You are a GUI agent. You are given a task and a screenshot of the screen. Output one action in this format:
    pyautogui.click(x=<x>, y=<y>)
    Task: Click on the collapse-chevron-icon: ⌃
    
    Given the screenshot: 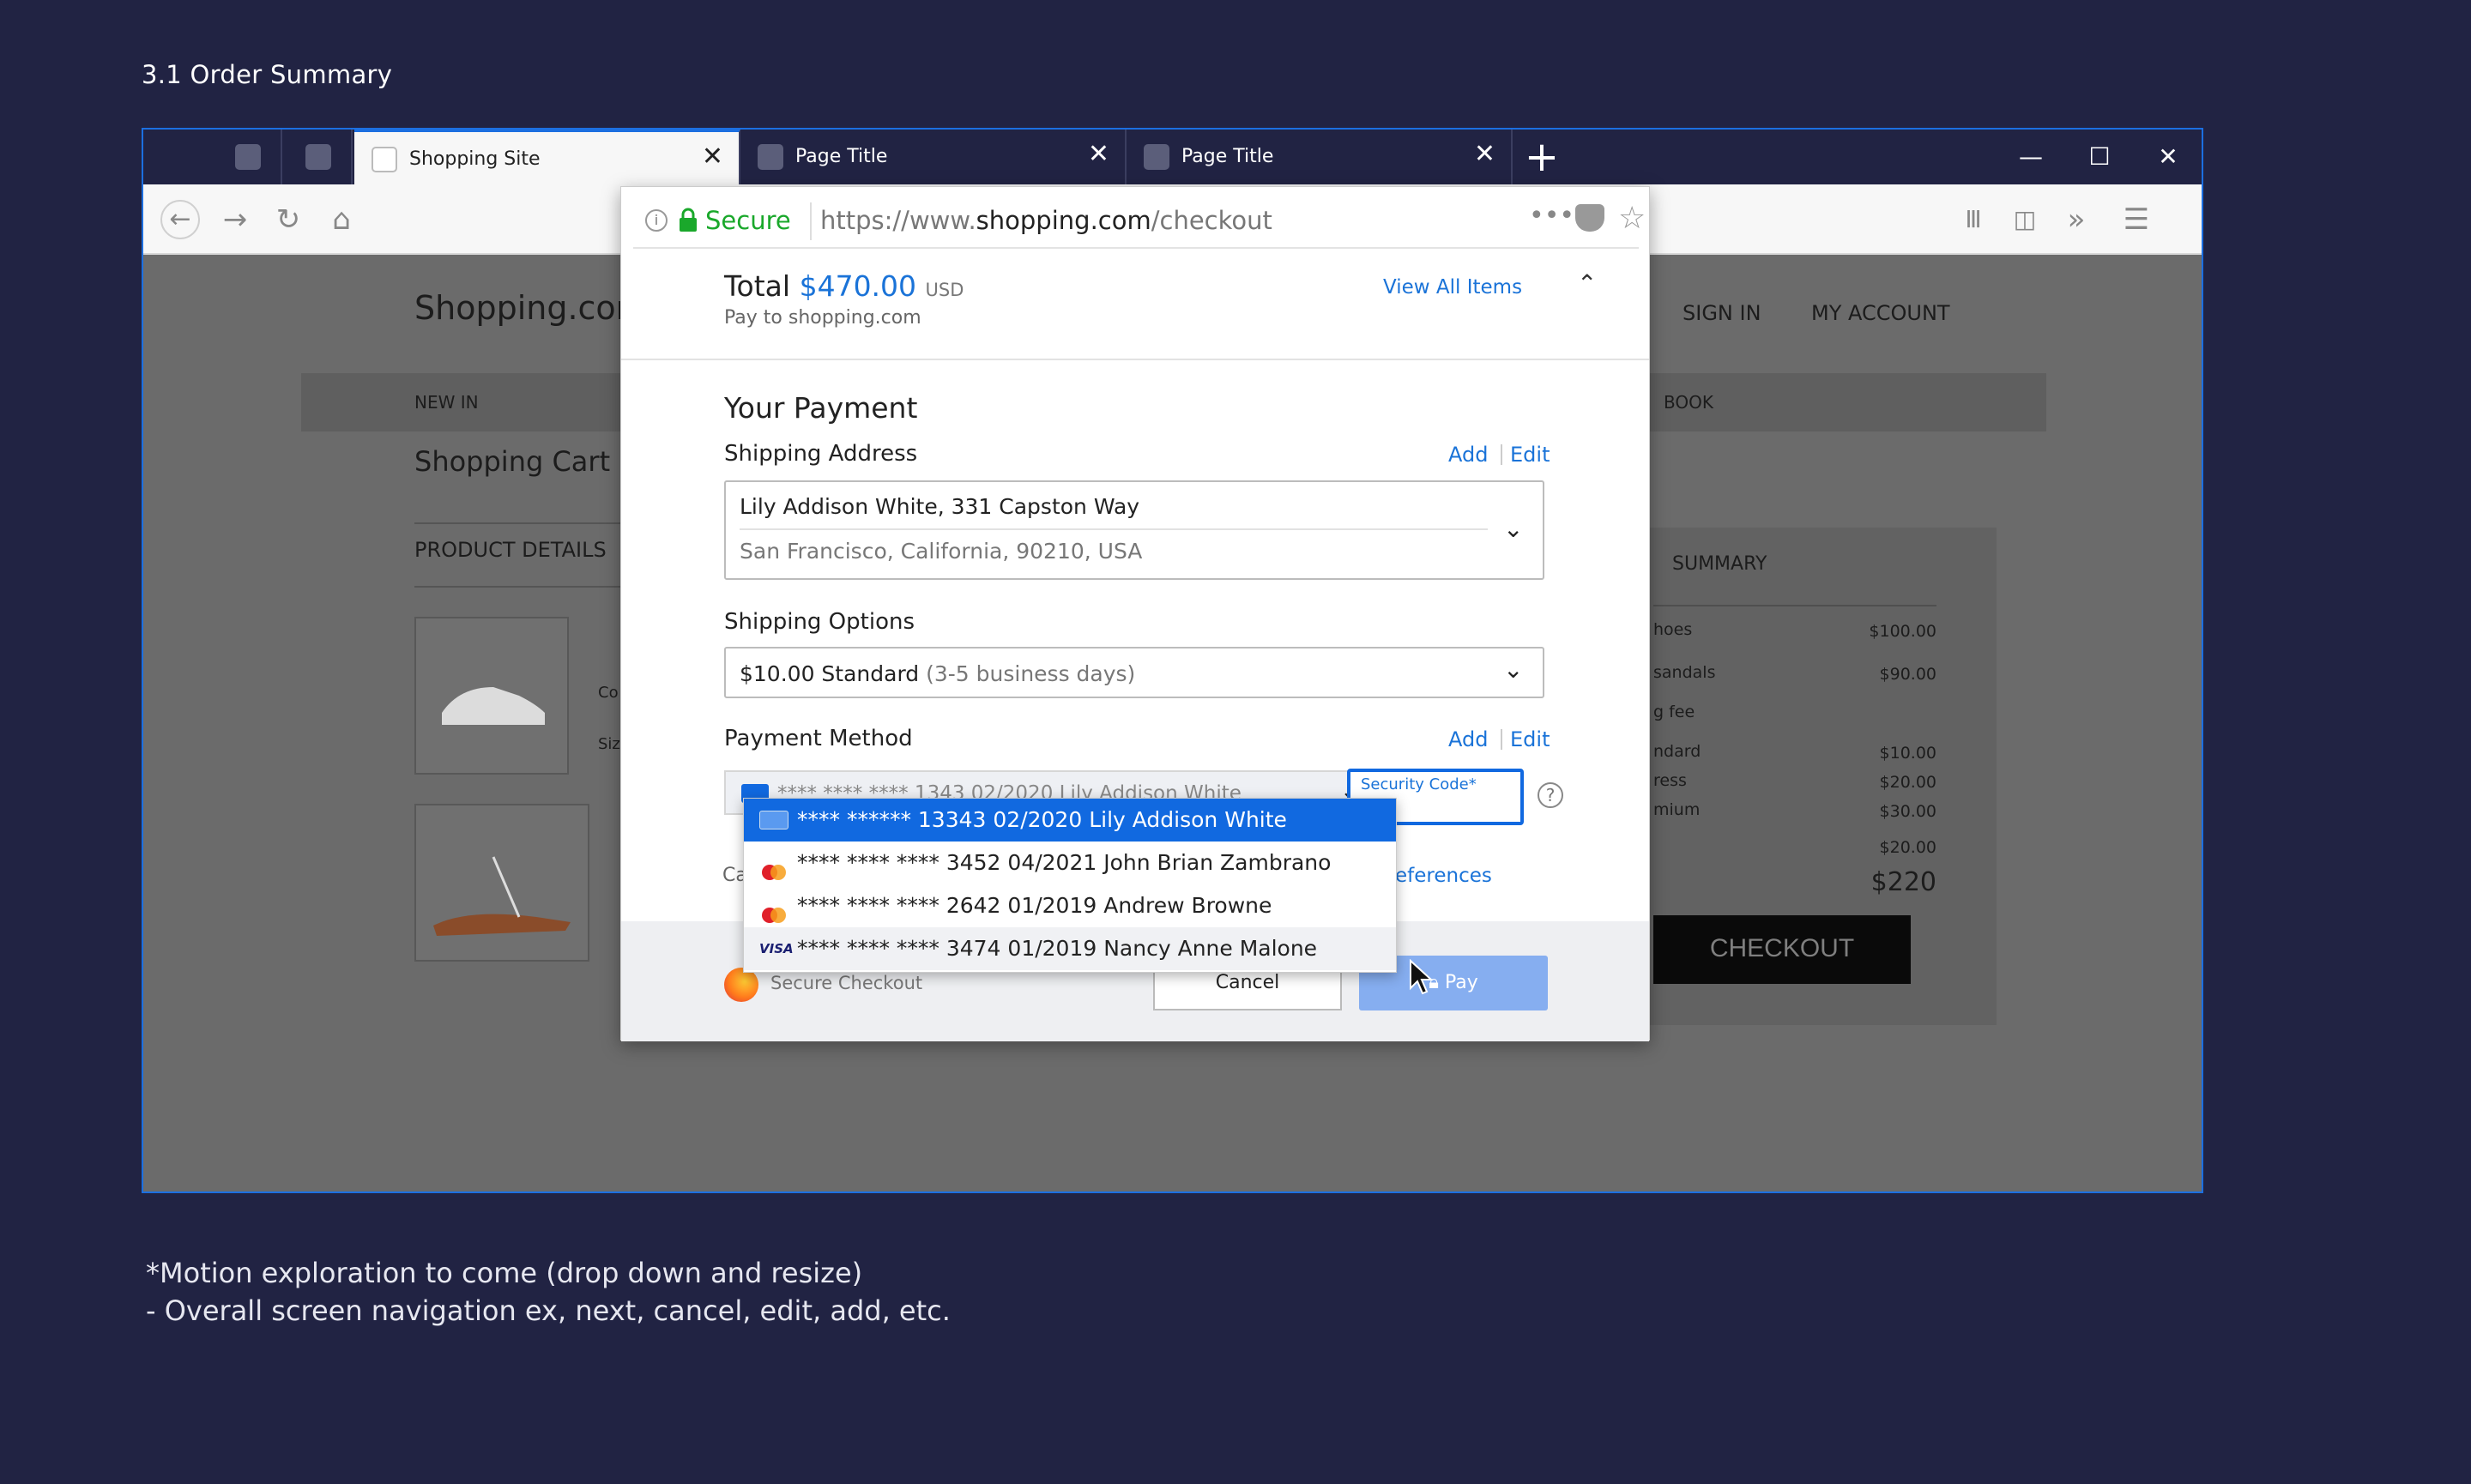 What is the action you would take?
    pyautogui.click(x=1587, y=283)
    